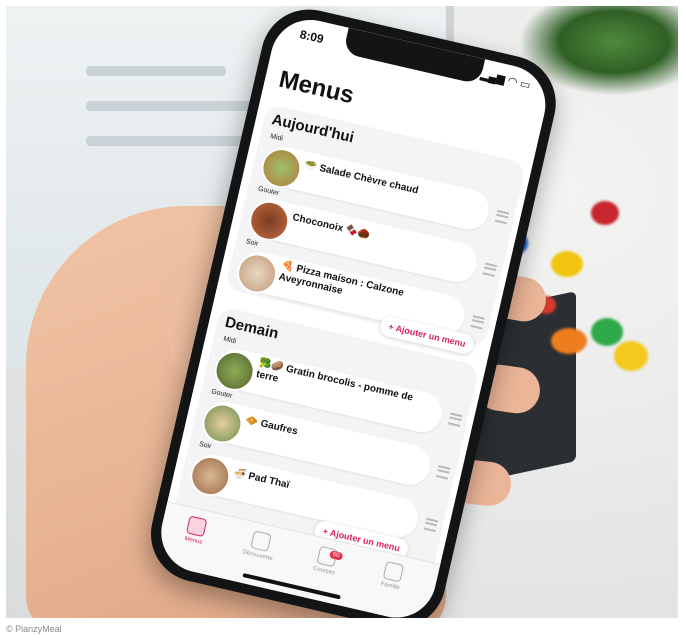 The width and height of the screenshot is (684, 636). What do you see at coordinates (326, 560) in the screenshot?
I see `tab-courses: 50 Courses` at bounding box center [326, 560].